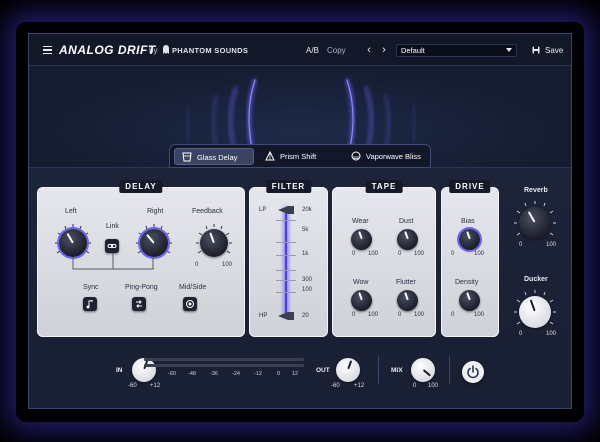  I want to click on ab-toggle: A/B, so click(312, 50).